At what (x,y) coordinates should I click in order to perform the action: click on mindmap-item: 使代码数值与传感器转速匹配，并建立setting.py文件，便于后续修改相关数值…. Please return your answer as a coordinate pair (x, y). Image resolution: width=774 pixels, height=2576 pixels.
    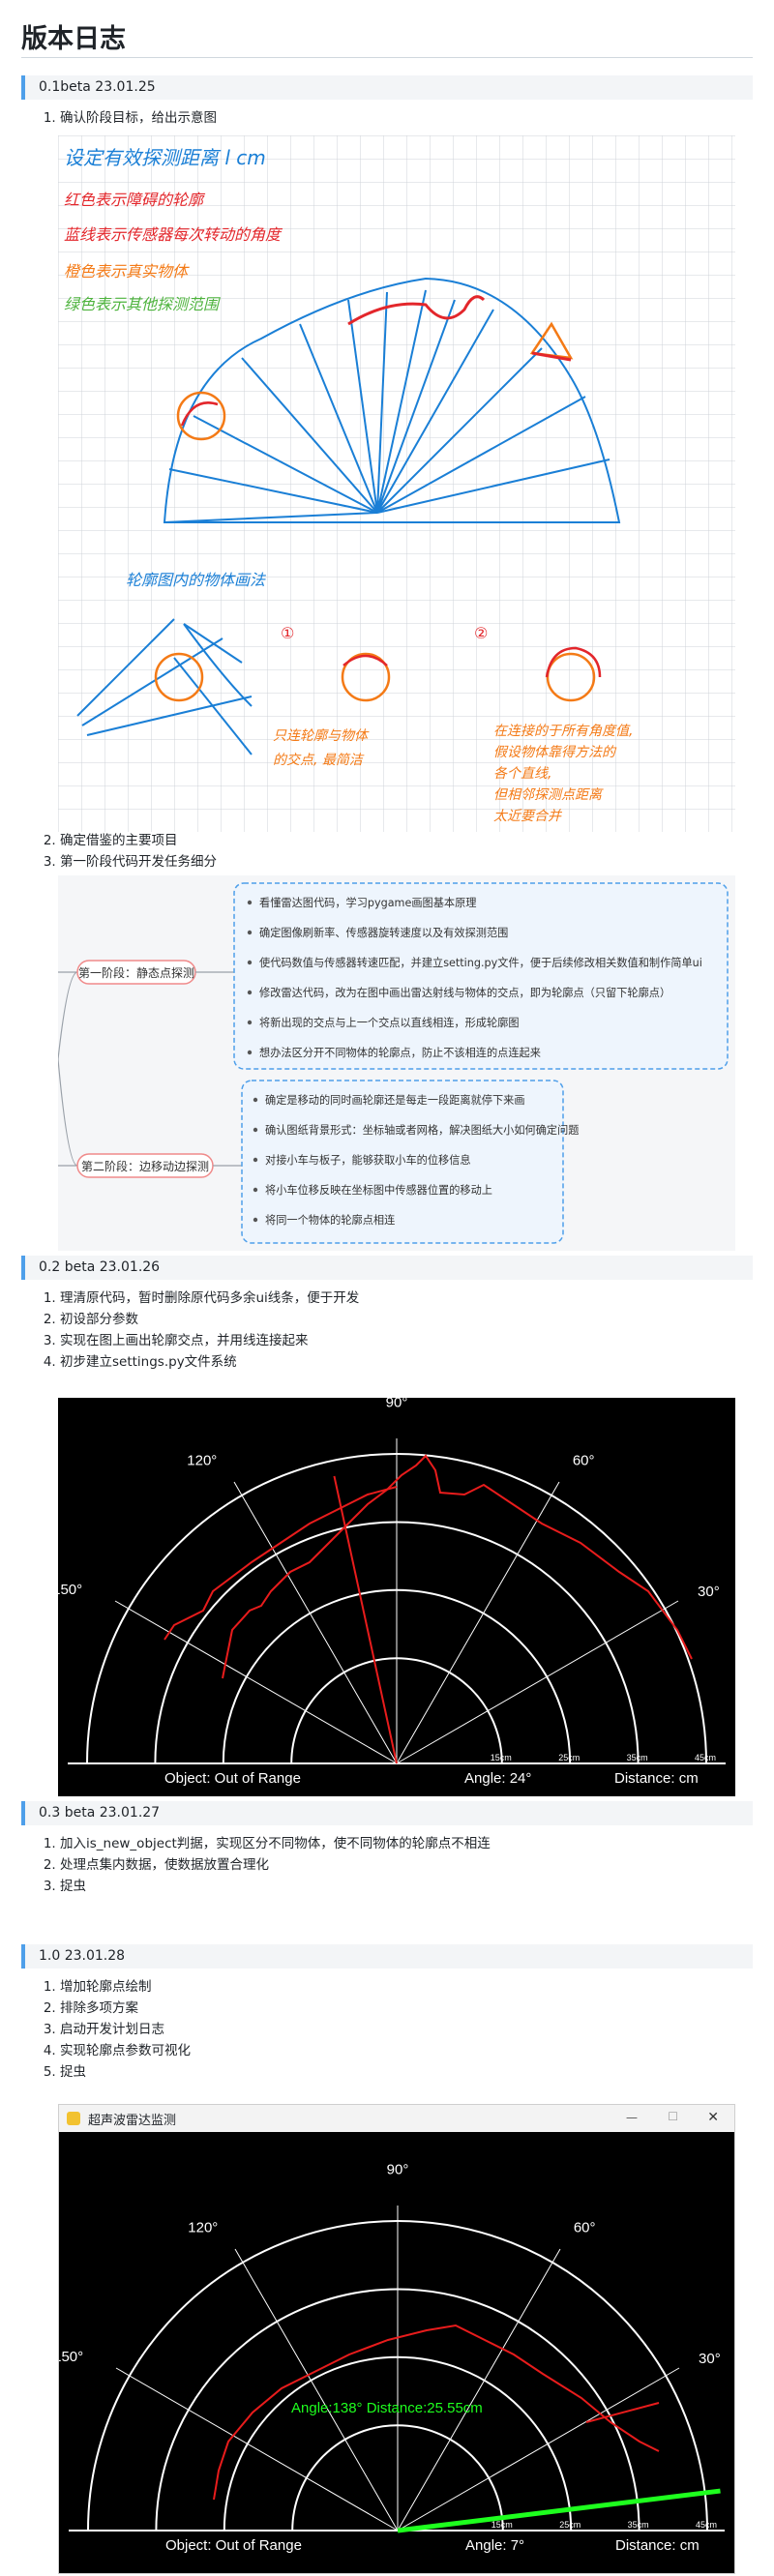
    Looking at the image, I should click on (480, 962).